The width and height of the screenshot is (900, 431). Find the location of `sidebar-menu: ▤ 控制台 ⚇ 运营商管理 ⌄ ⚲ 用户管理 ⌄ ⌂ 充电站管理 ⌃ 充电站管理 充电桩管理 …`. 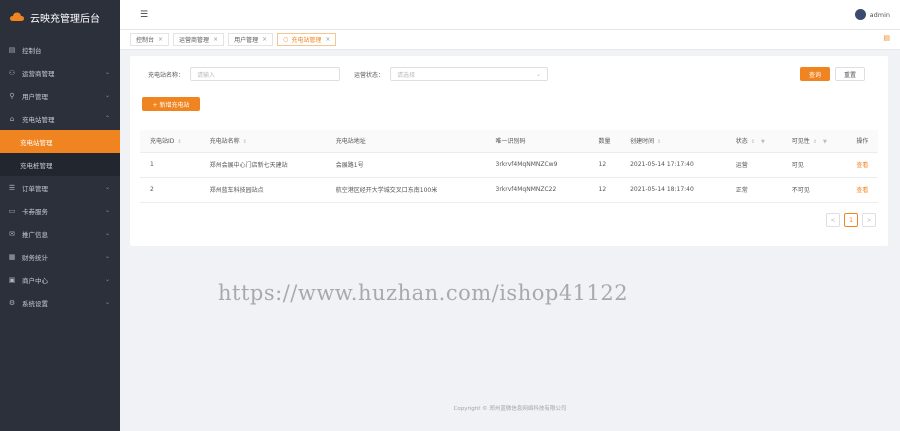

sidebar-menu: ▤ 控制台 ⚇ 运营商管理 ⌄ ⚲ 用户管理 ⌄ ⌂ 充电站管理 ⌃ 充电站管理 充电桩管理 … is located at coordinates (60, 176).